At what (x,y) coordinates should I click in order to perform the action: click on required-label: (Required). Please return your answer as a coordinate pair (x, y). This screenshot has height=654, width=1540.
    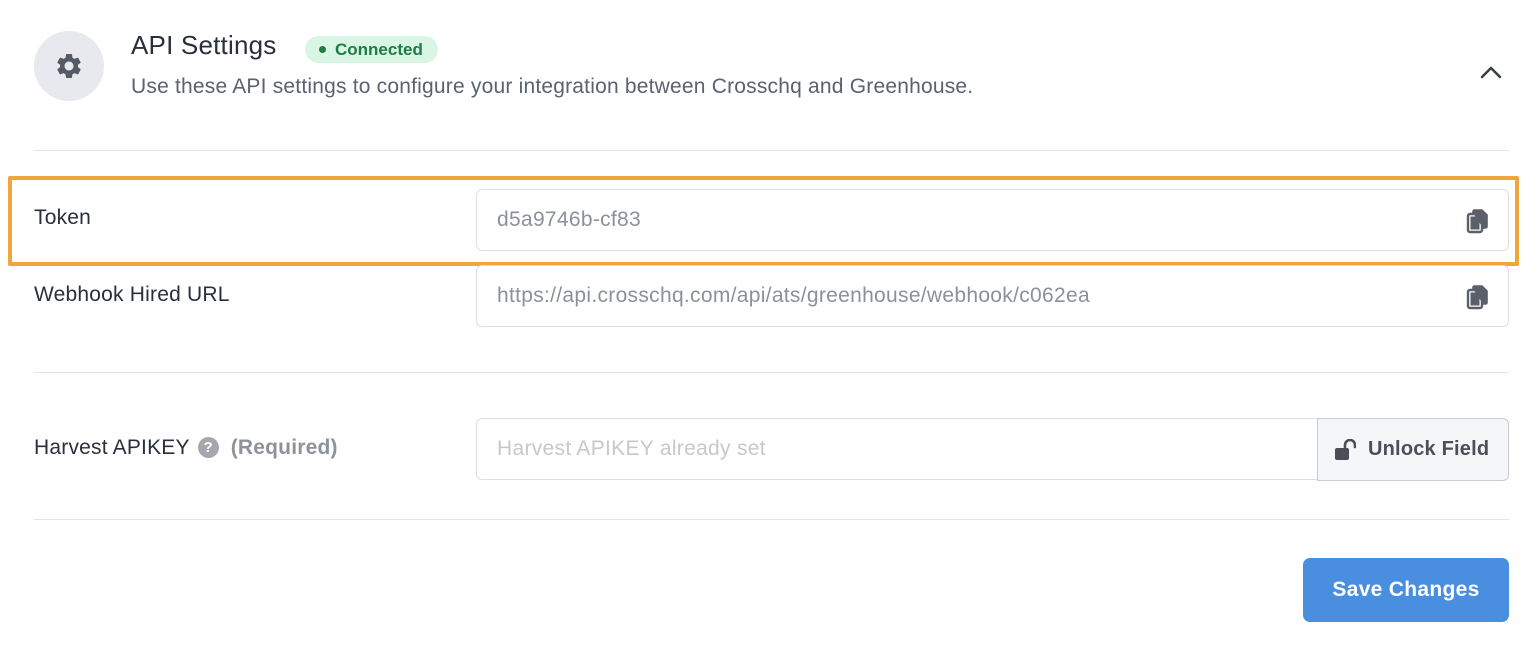
    Looking at the image, I should click on (284, 447).